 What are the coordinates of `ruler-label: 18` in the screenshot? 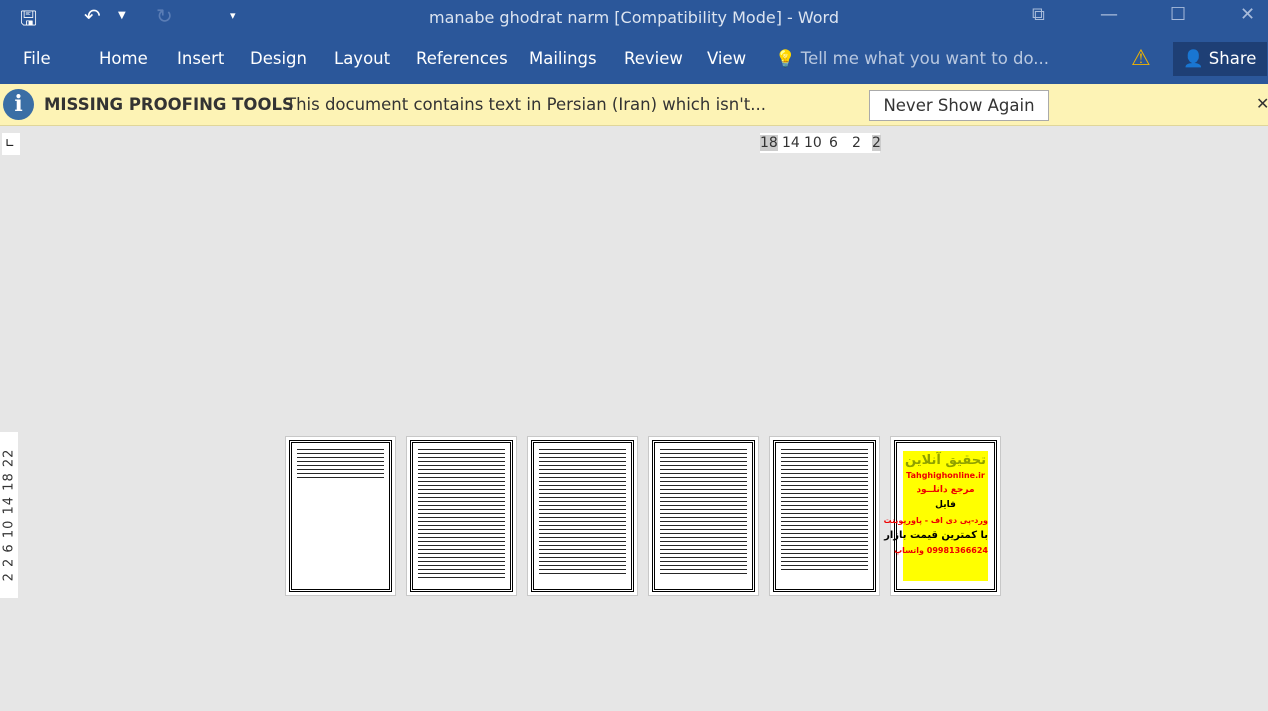 It's located at (769, 143).